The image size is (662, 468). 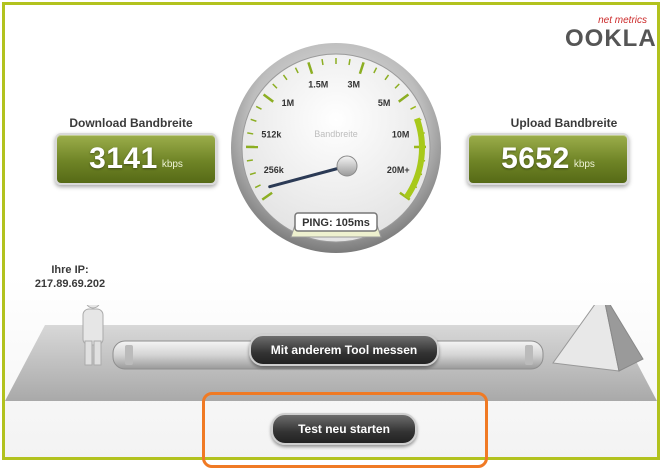 What do you see at coordinates (70, 284) in the screenshot?
I see `ip-address: 217.89.69.202` at bounding box center [70, 284].